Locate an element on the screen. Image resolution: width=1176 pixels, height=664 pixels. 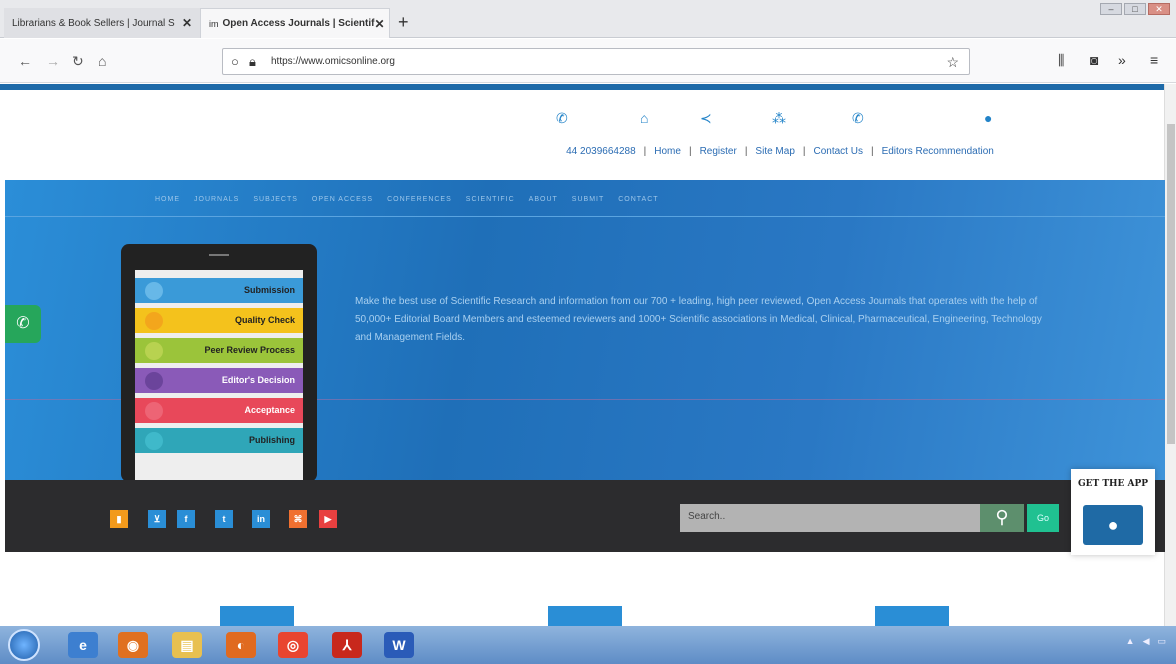
nav-item: SUBJECTS is located at coordinates (275, 205).